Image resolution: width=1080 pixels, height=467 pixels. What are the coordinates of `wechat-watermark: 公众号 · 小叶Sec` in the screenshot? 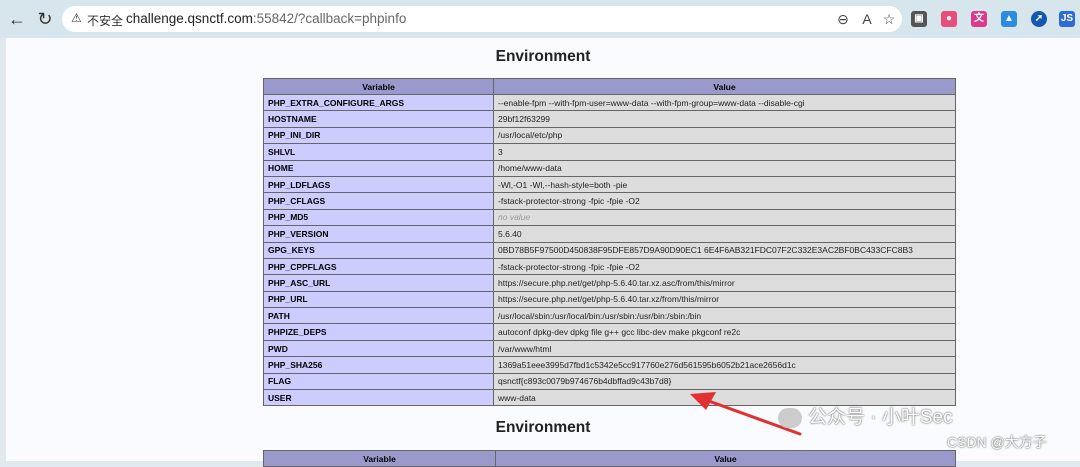 It's located at (865, 415).